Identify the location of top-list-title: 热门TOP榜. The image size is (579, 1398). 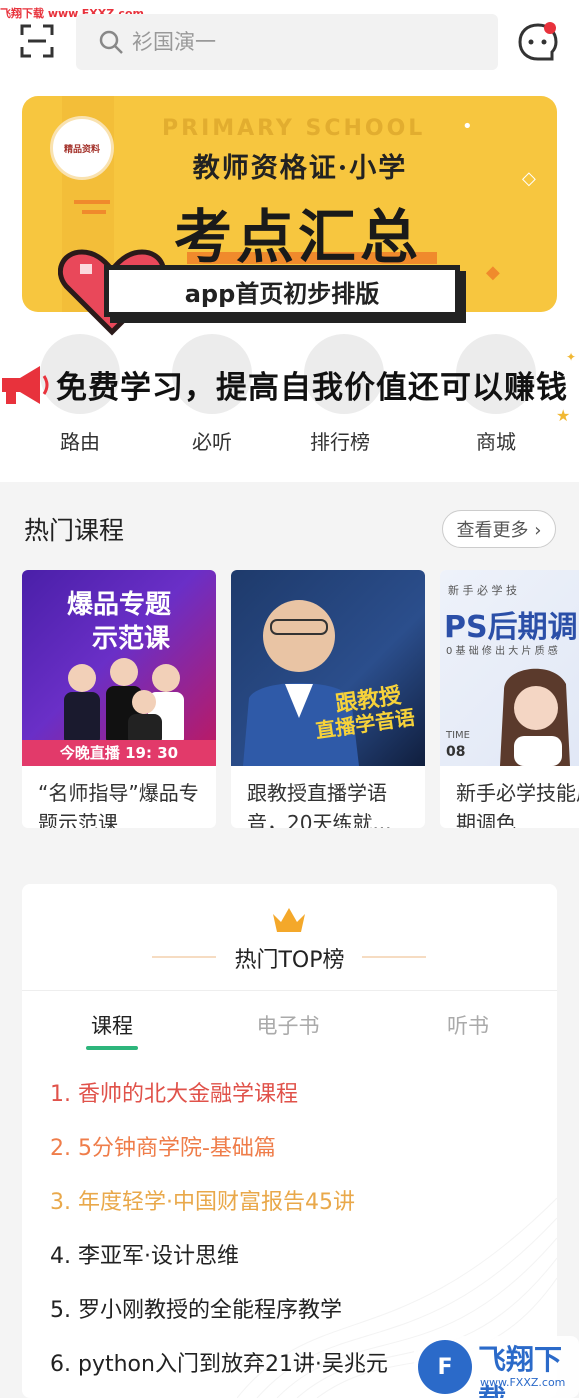
(289, 960).